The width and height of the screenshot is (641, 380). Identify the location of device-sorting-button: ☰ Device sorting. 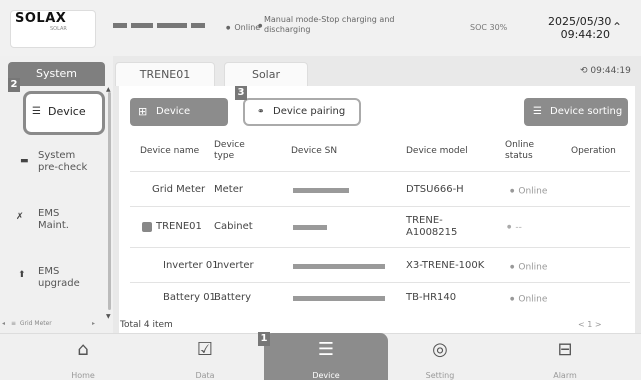
(576, 112).